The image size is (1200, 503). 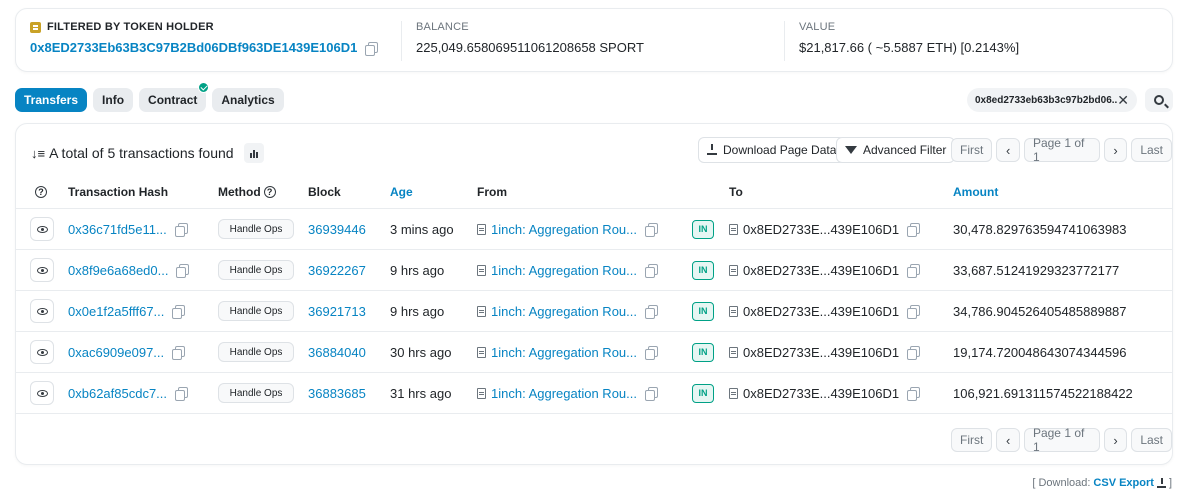 I want to click on close-icon: ✕, so click(x=1123, y=100).